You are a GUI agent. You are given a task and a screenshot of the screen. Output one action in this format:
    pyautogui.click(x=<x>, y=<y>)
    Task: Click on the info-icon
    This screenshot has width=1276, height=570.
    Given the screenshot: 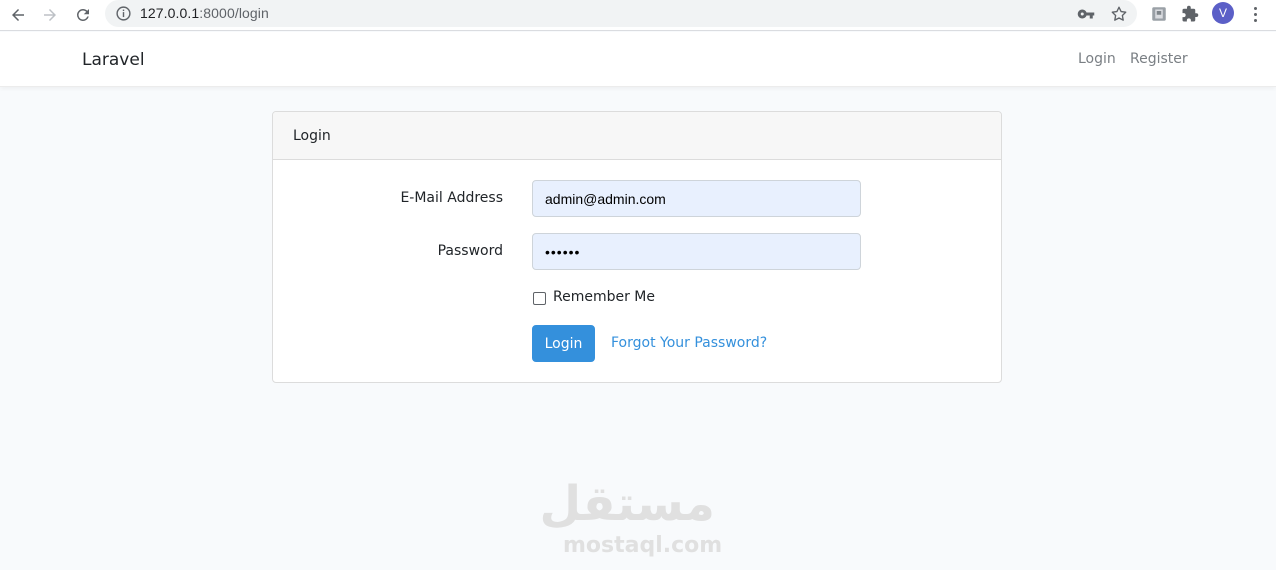 What is the action you would take?
    pyautogui.click(x=123, y=13)
    